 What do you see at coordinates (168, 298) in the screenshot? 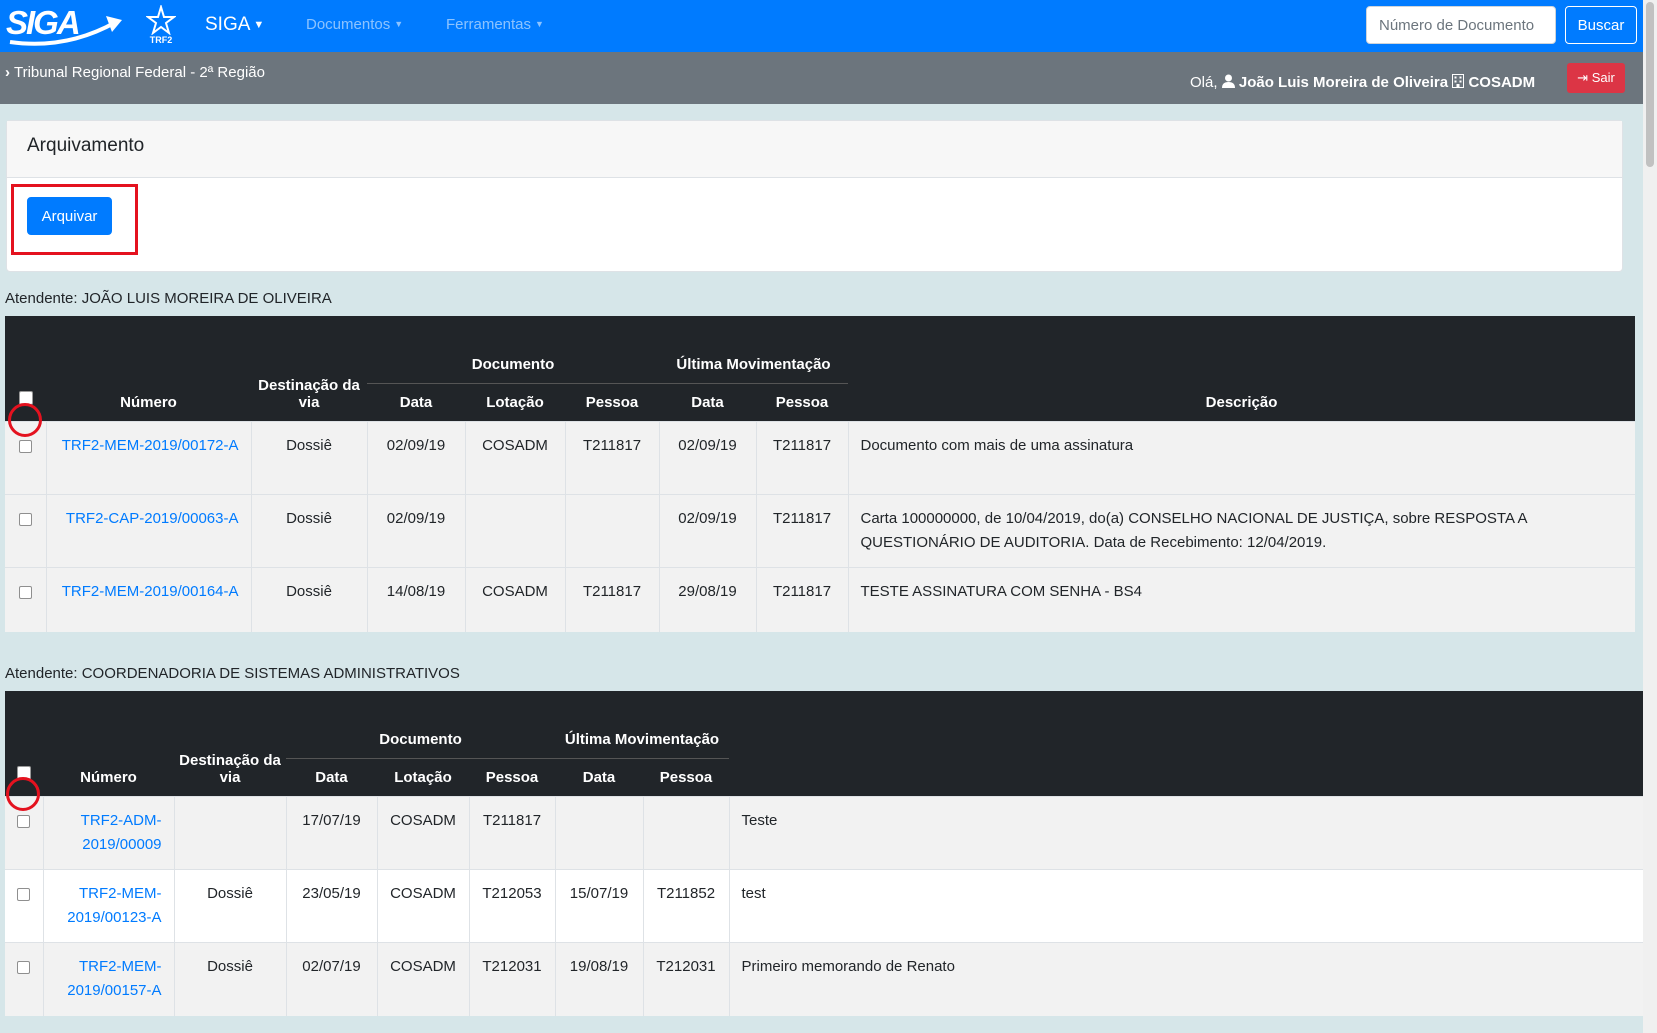
I see `group1-title: Atendente: JOÃO LUIS MOREIRA DE OLIVEIRA` at bounding box center [168, 298].